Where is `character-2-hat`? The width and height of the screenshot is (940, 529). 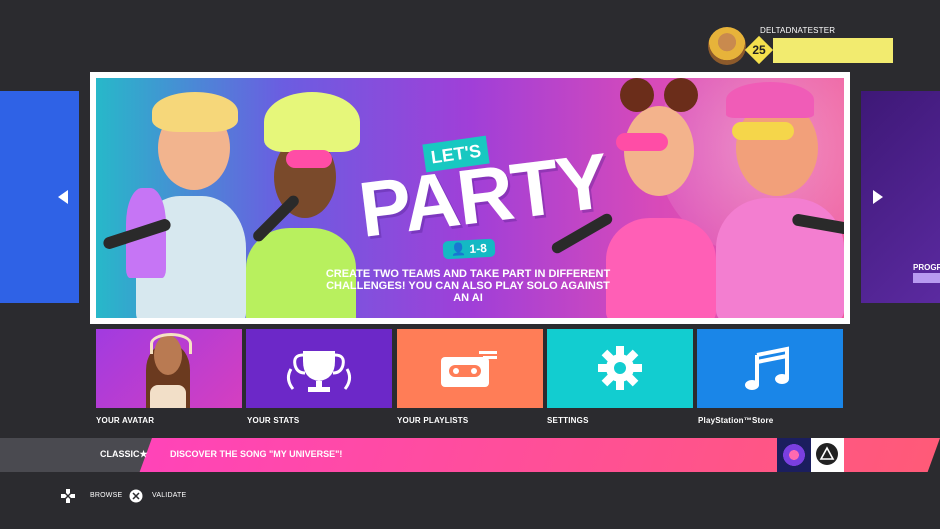 character-2-hat is located at coordinates (312, 122).